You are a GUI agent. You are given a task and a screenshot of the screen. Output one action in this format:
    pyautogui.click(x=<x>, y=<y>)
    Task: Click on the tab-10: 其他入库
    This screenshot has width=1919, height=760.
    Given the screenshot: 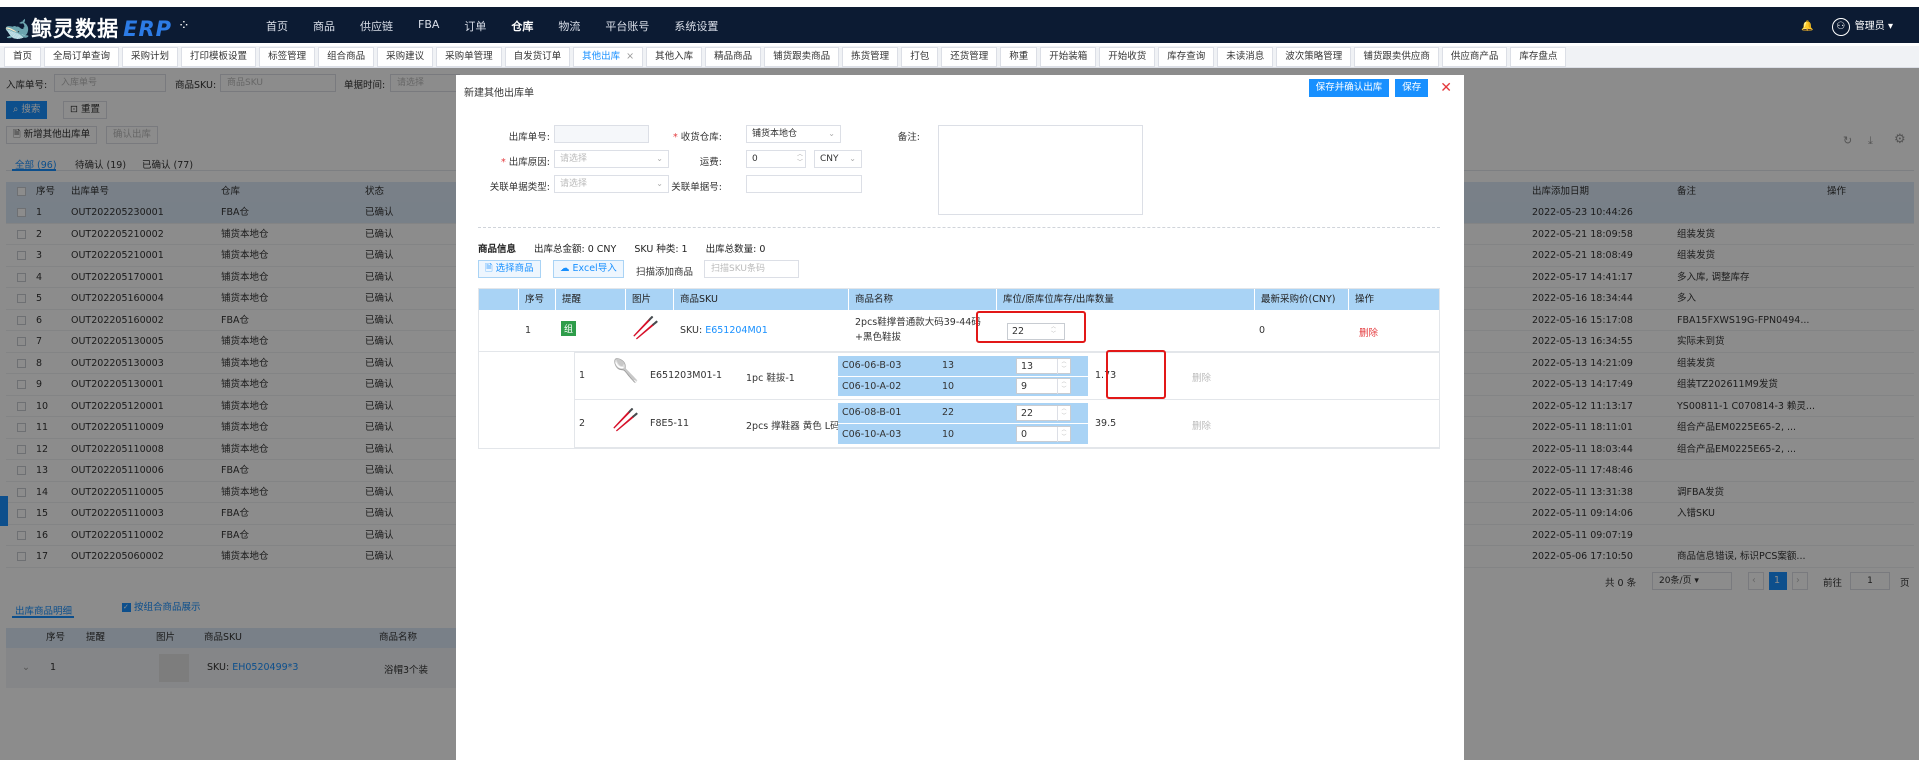 What is the action you would take?
    pyautogui.click(x=674, y=57)
    